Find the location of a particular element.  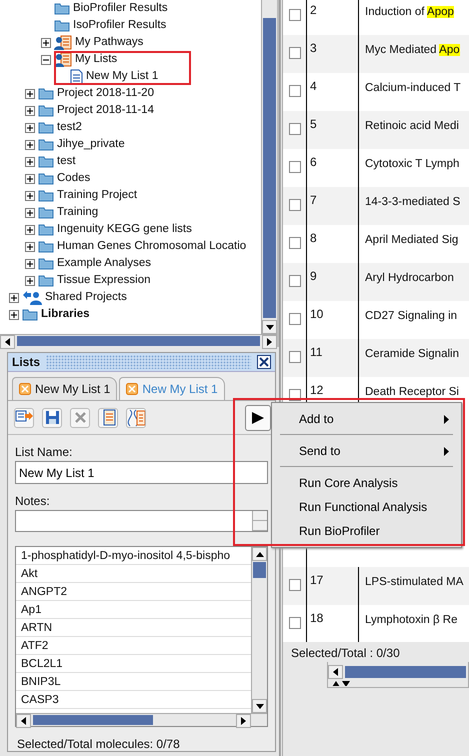

table-cell-text: 14-3-3-mediated S is located at coordinates (413, 202).